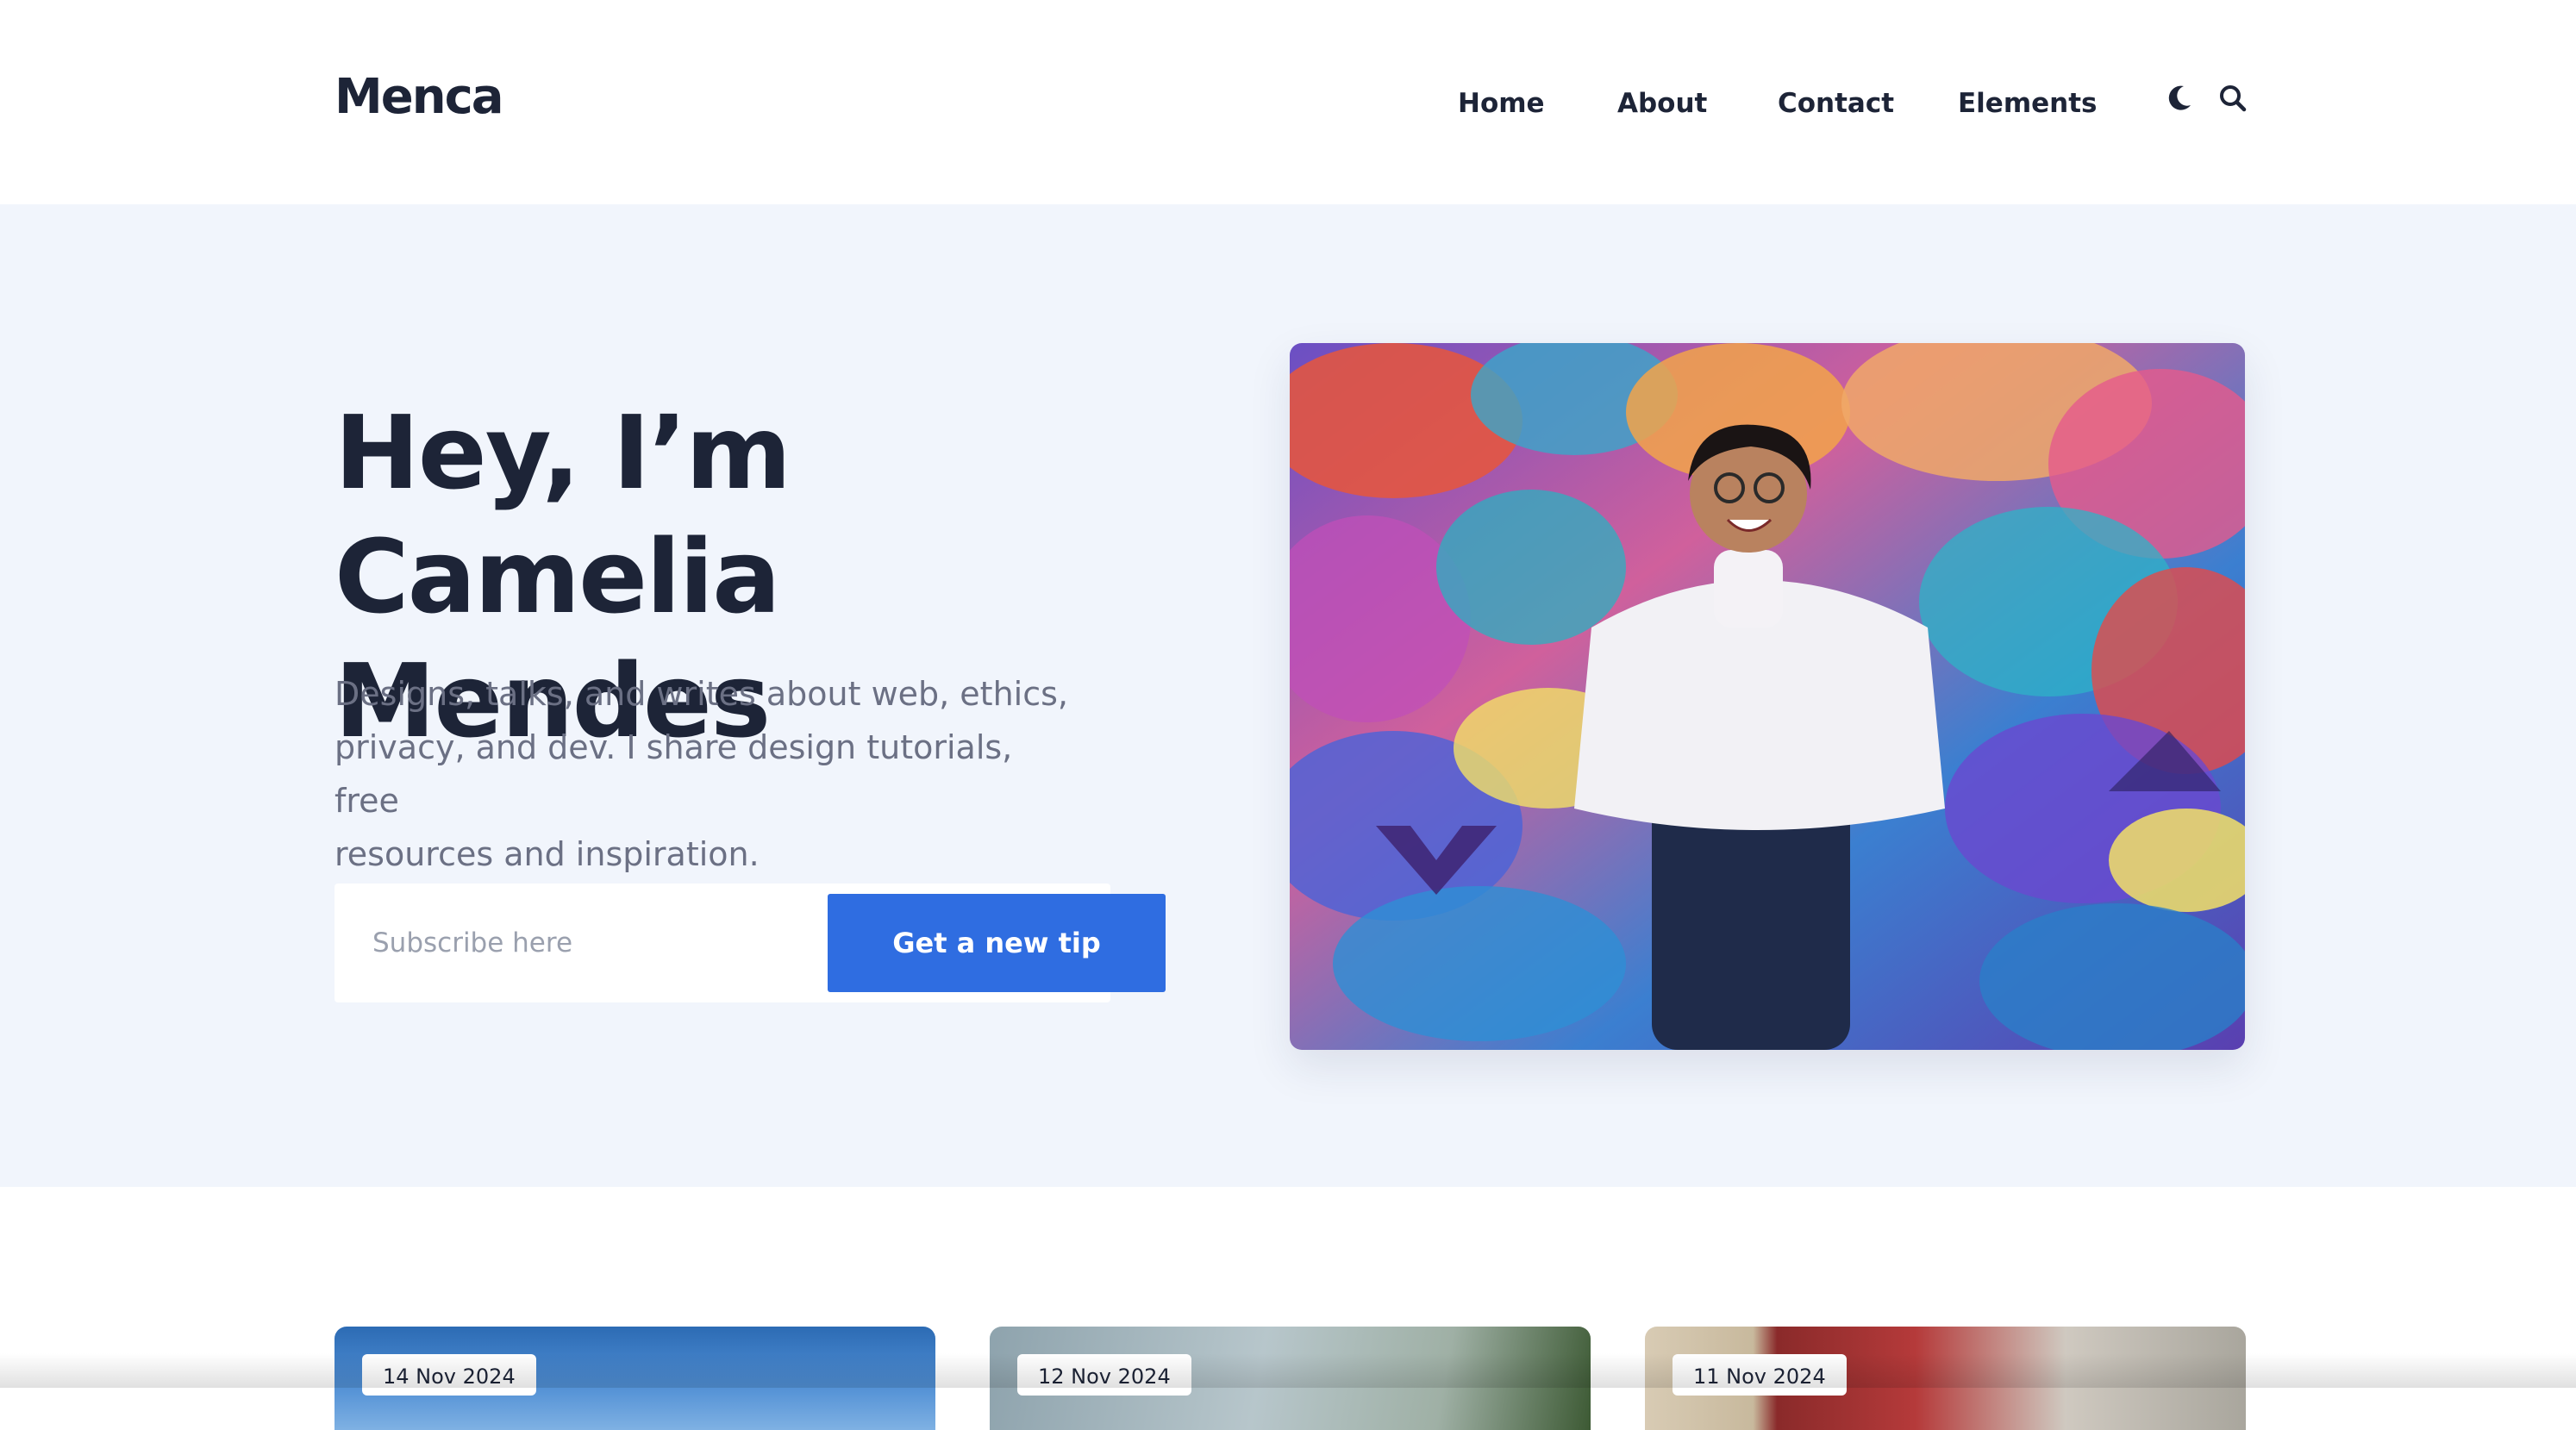 Image resolution: width=2576 pixels, height=1430 pixels. I want to click on subscribe-input, so click(584, 943).